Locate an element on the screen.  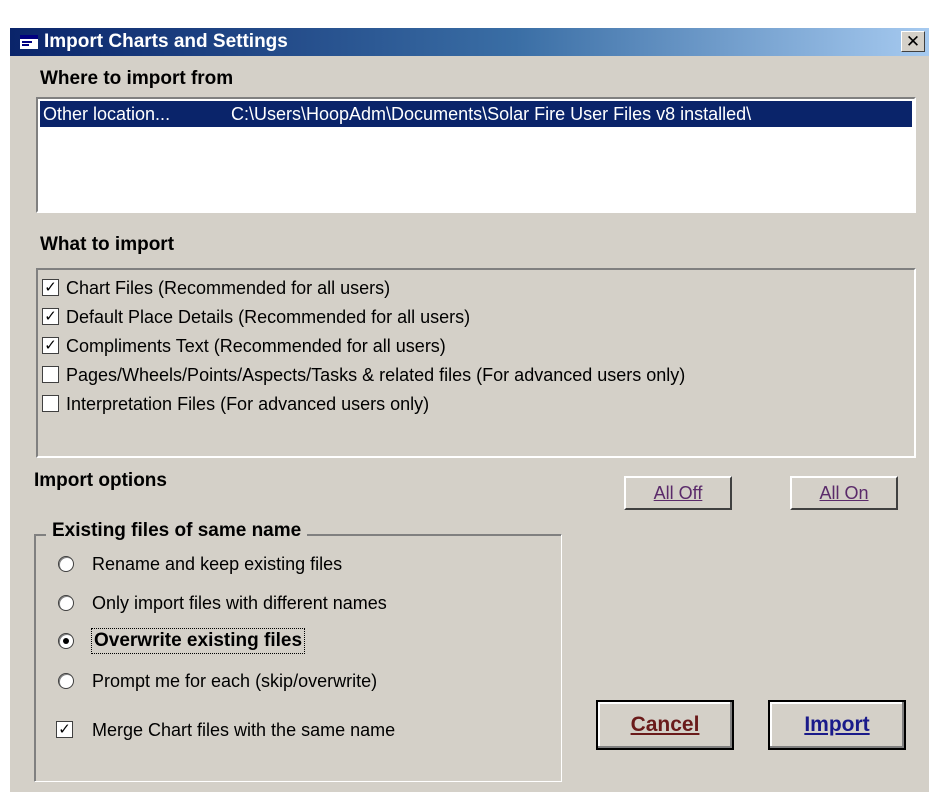
import-button: Import is located at coordinates (837, 725).